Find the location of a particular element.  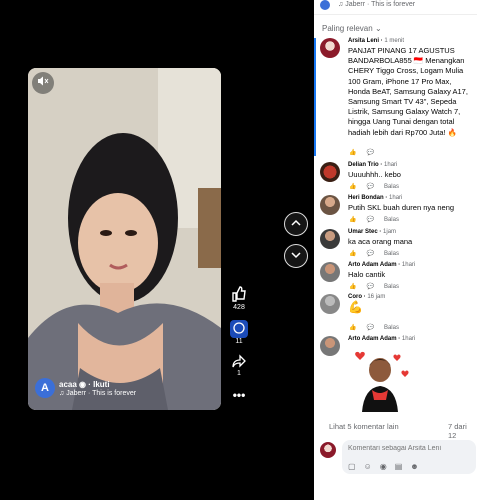

sticker-icon: ▢ is located at coordinates (352, 466).